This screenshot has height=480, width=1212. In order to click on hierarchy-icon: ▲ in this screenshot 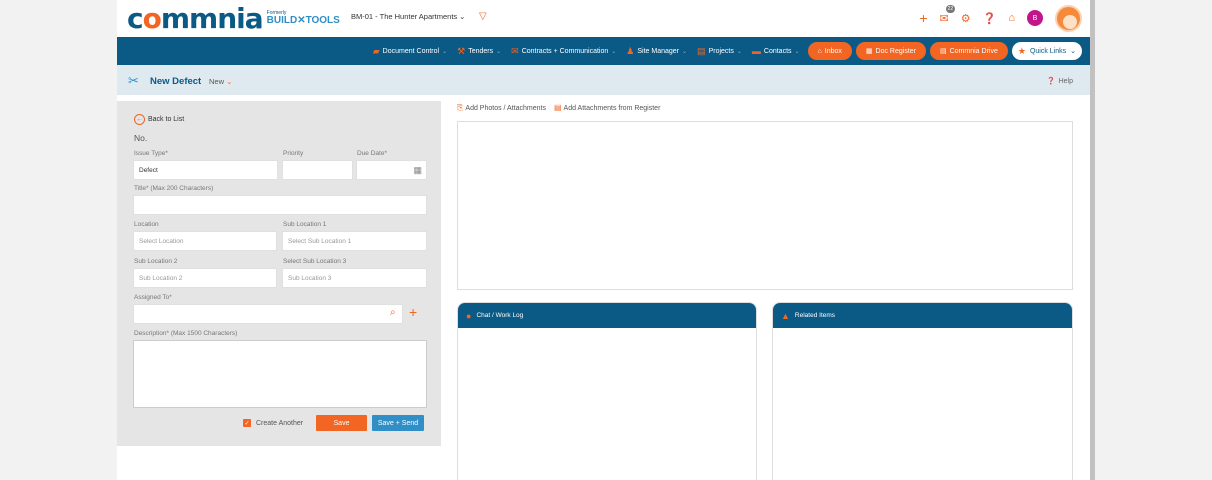, I will do `click(785, 315)`.